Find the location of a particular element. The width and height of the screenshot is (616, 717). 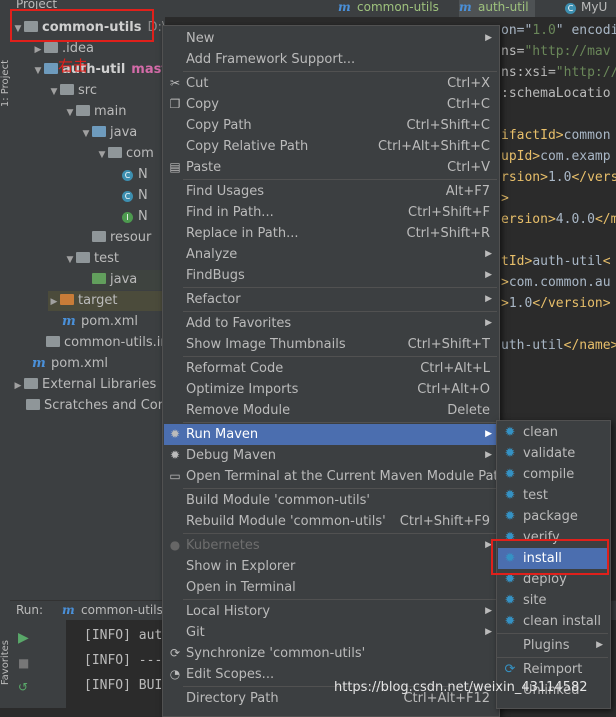

submenu-item-label: deploy is located at coordinates (545, 579).